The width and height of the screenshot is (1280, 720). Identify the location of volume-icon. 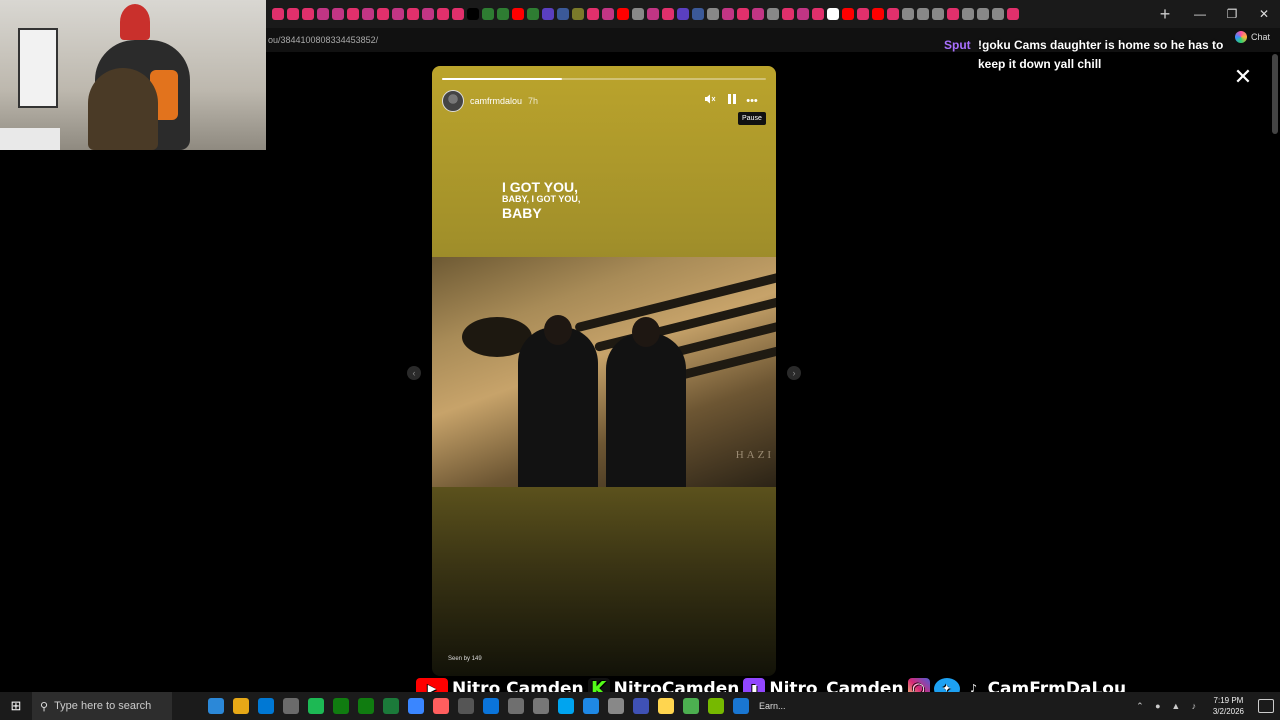
(710, 101).